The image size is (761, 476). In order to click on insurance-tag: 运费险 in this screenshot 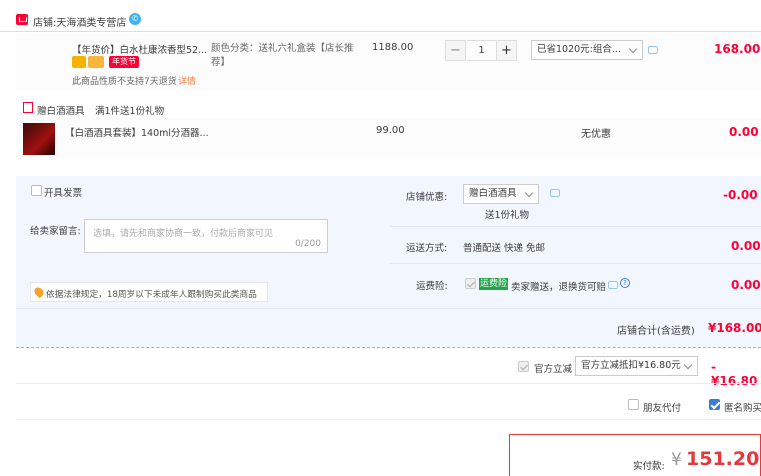, I will do `click(494, 284)`.